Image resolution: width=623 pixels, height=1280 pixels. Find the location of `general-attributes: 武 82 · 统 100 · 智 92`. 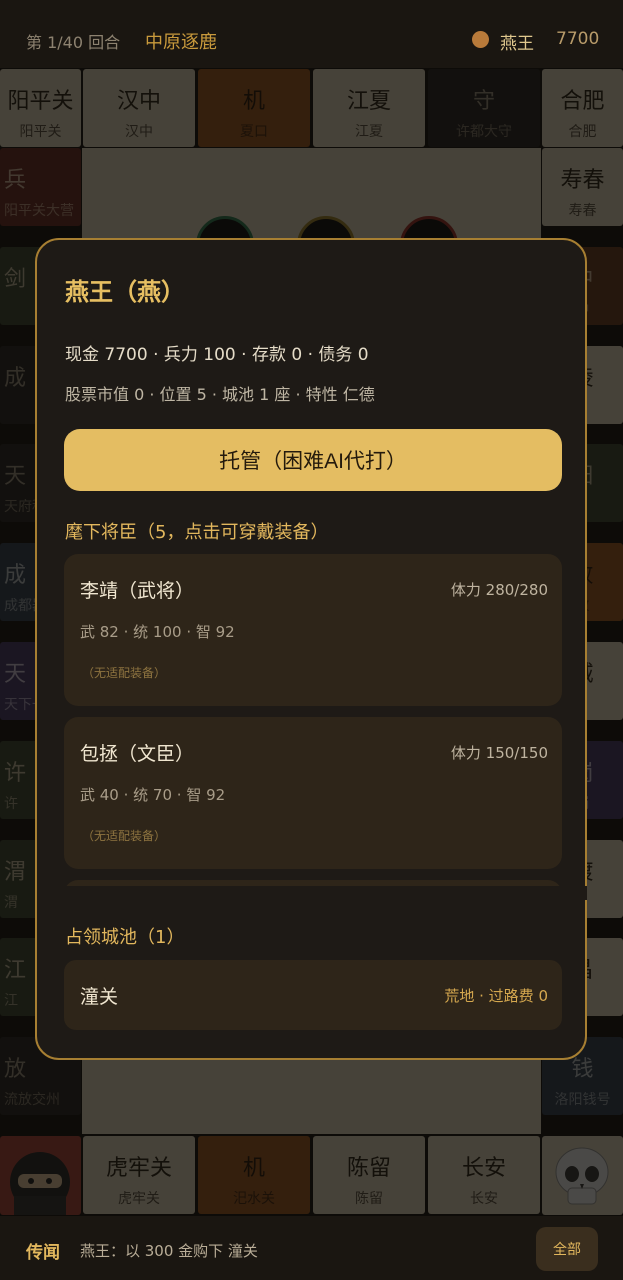

general-attributes: 武 82 · 统 100 · 智 92 is located at coordinates (157, 632).